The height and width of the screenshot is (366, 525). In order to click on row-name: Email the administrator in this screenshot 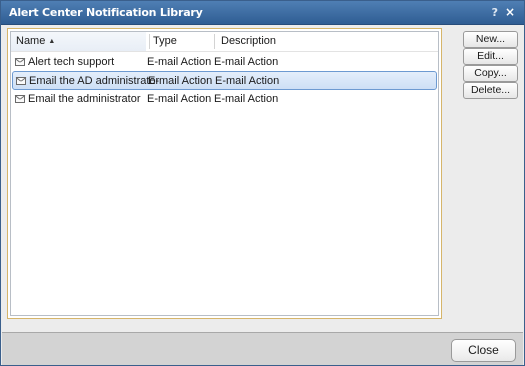, I will do `click(84, 99)`.